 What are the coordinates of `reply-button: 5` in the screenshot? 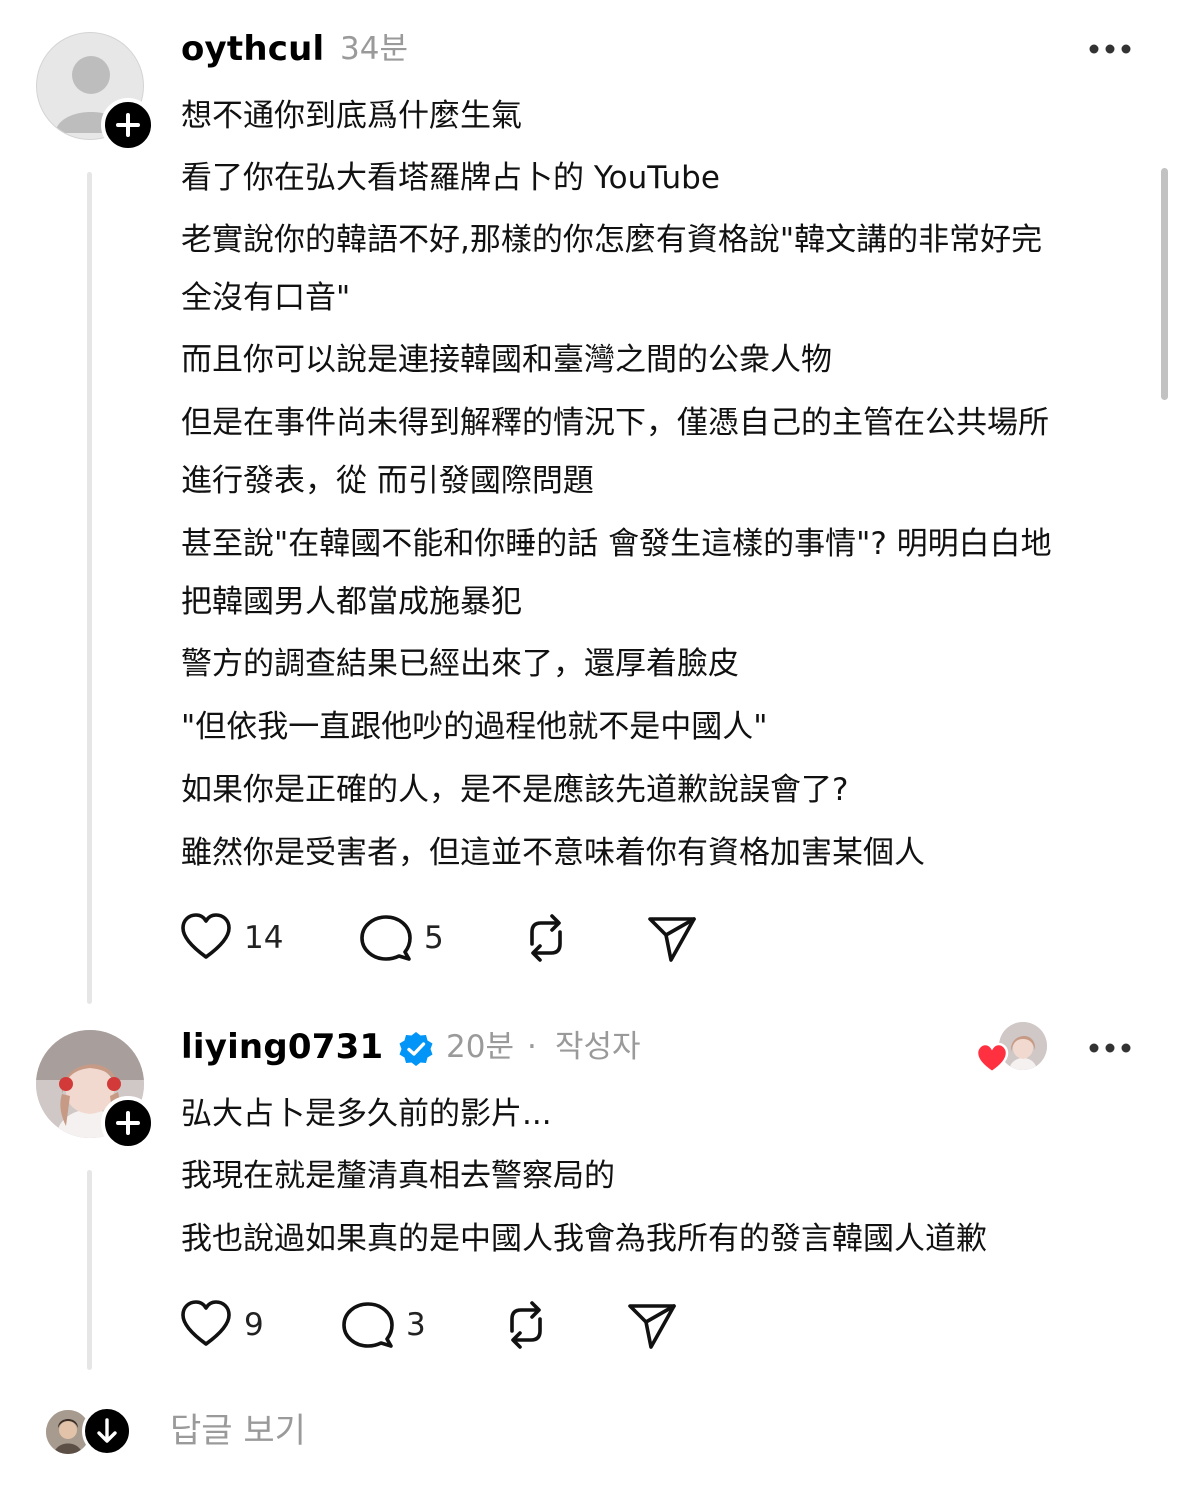 It's located at (401, 938).